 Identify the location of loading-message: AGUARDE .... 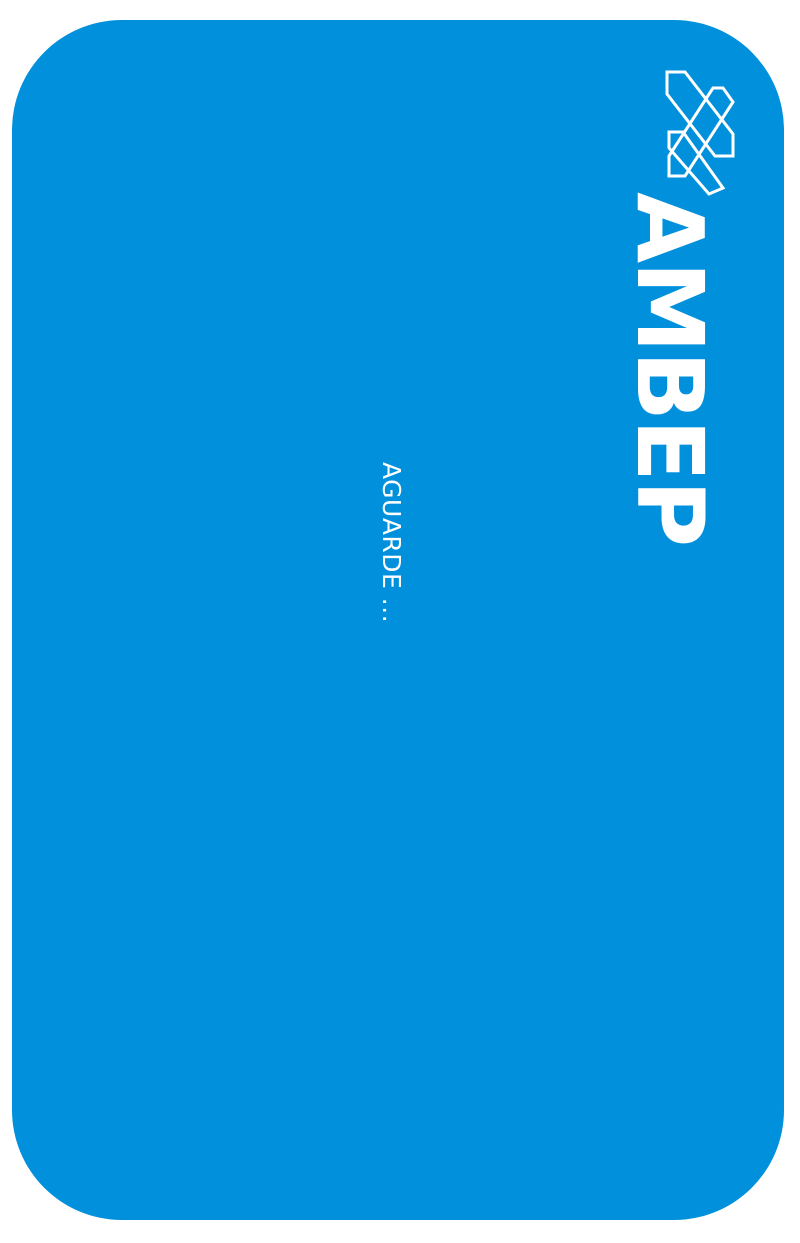
(391, 543).